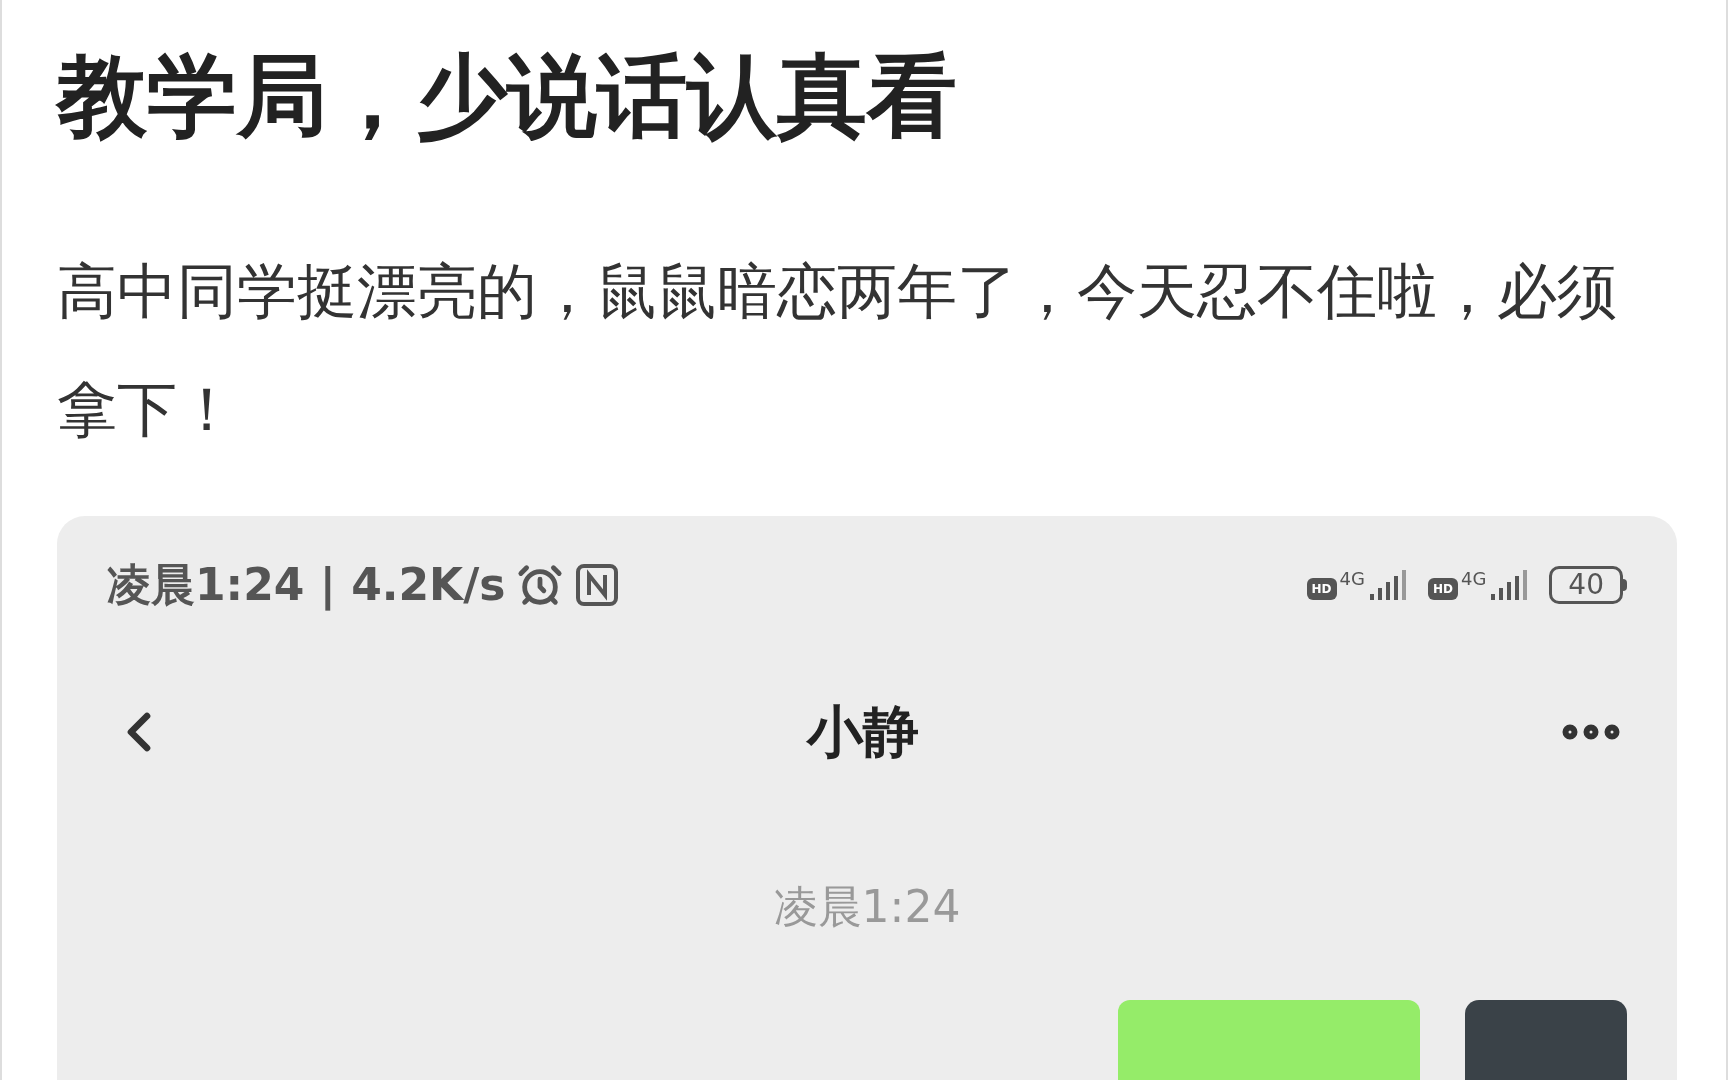 The image size is (1728, 1080). I want to click on status-time: 凌晨1:24 | 4.2K/s, so click(306, 585).